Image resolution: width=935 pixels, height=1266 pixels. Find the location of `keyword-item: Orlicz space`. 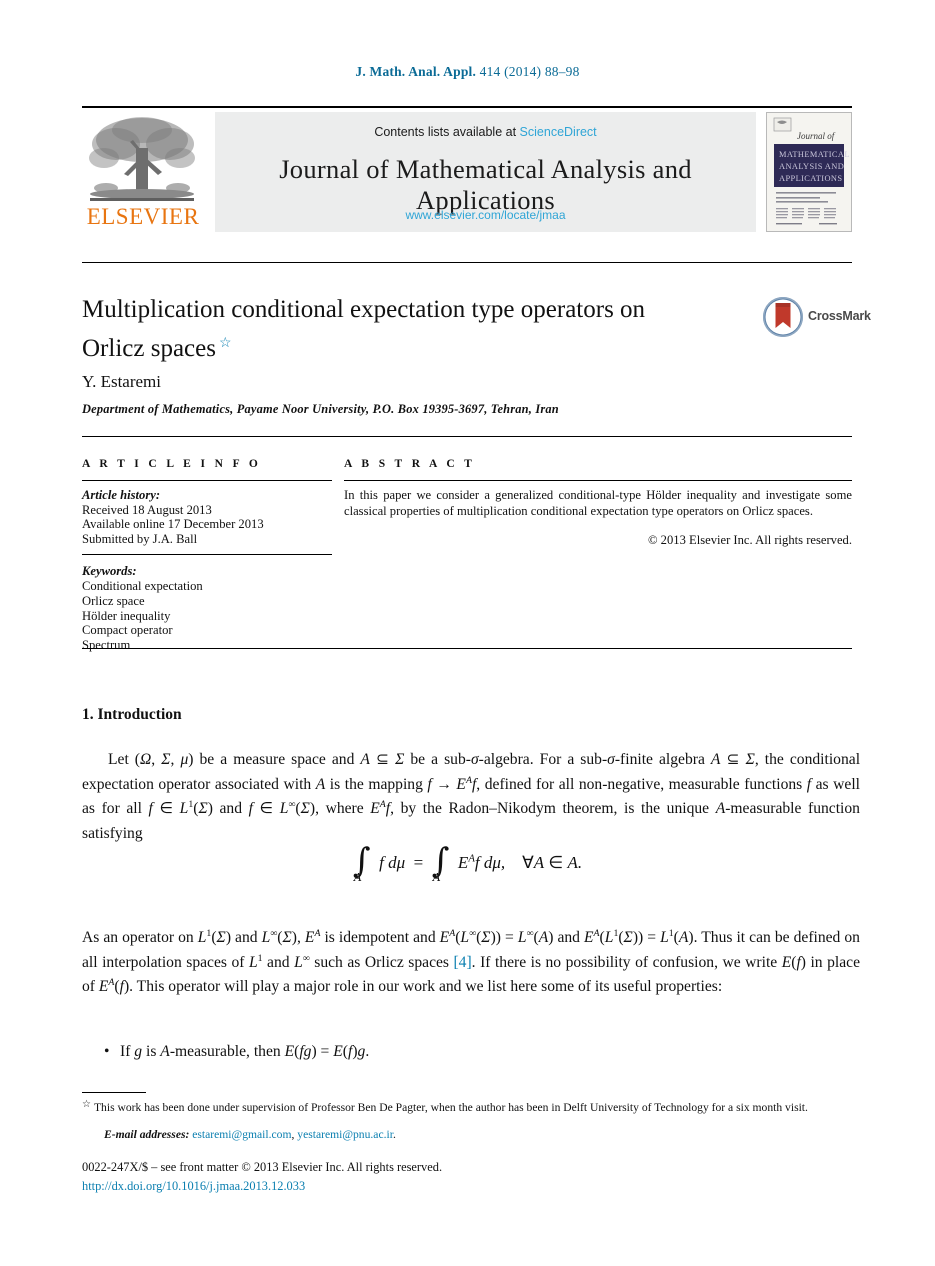

keyword-item: Orlicz space is located at coordinates (113, 600).